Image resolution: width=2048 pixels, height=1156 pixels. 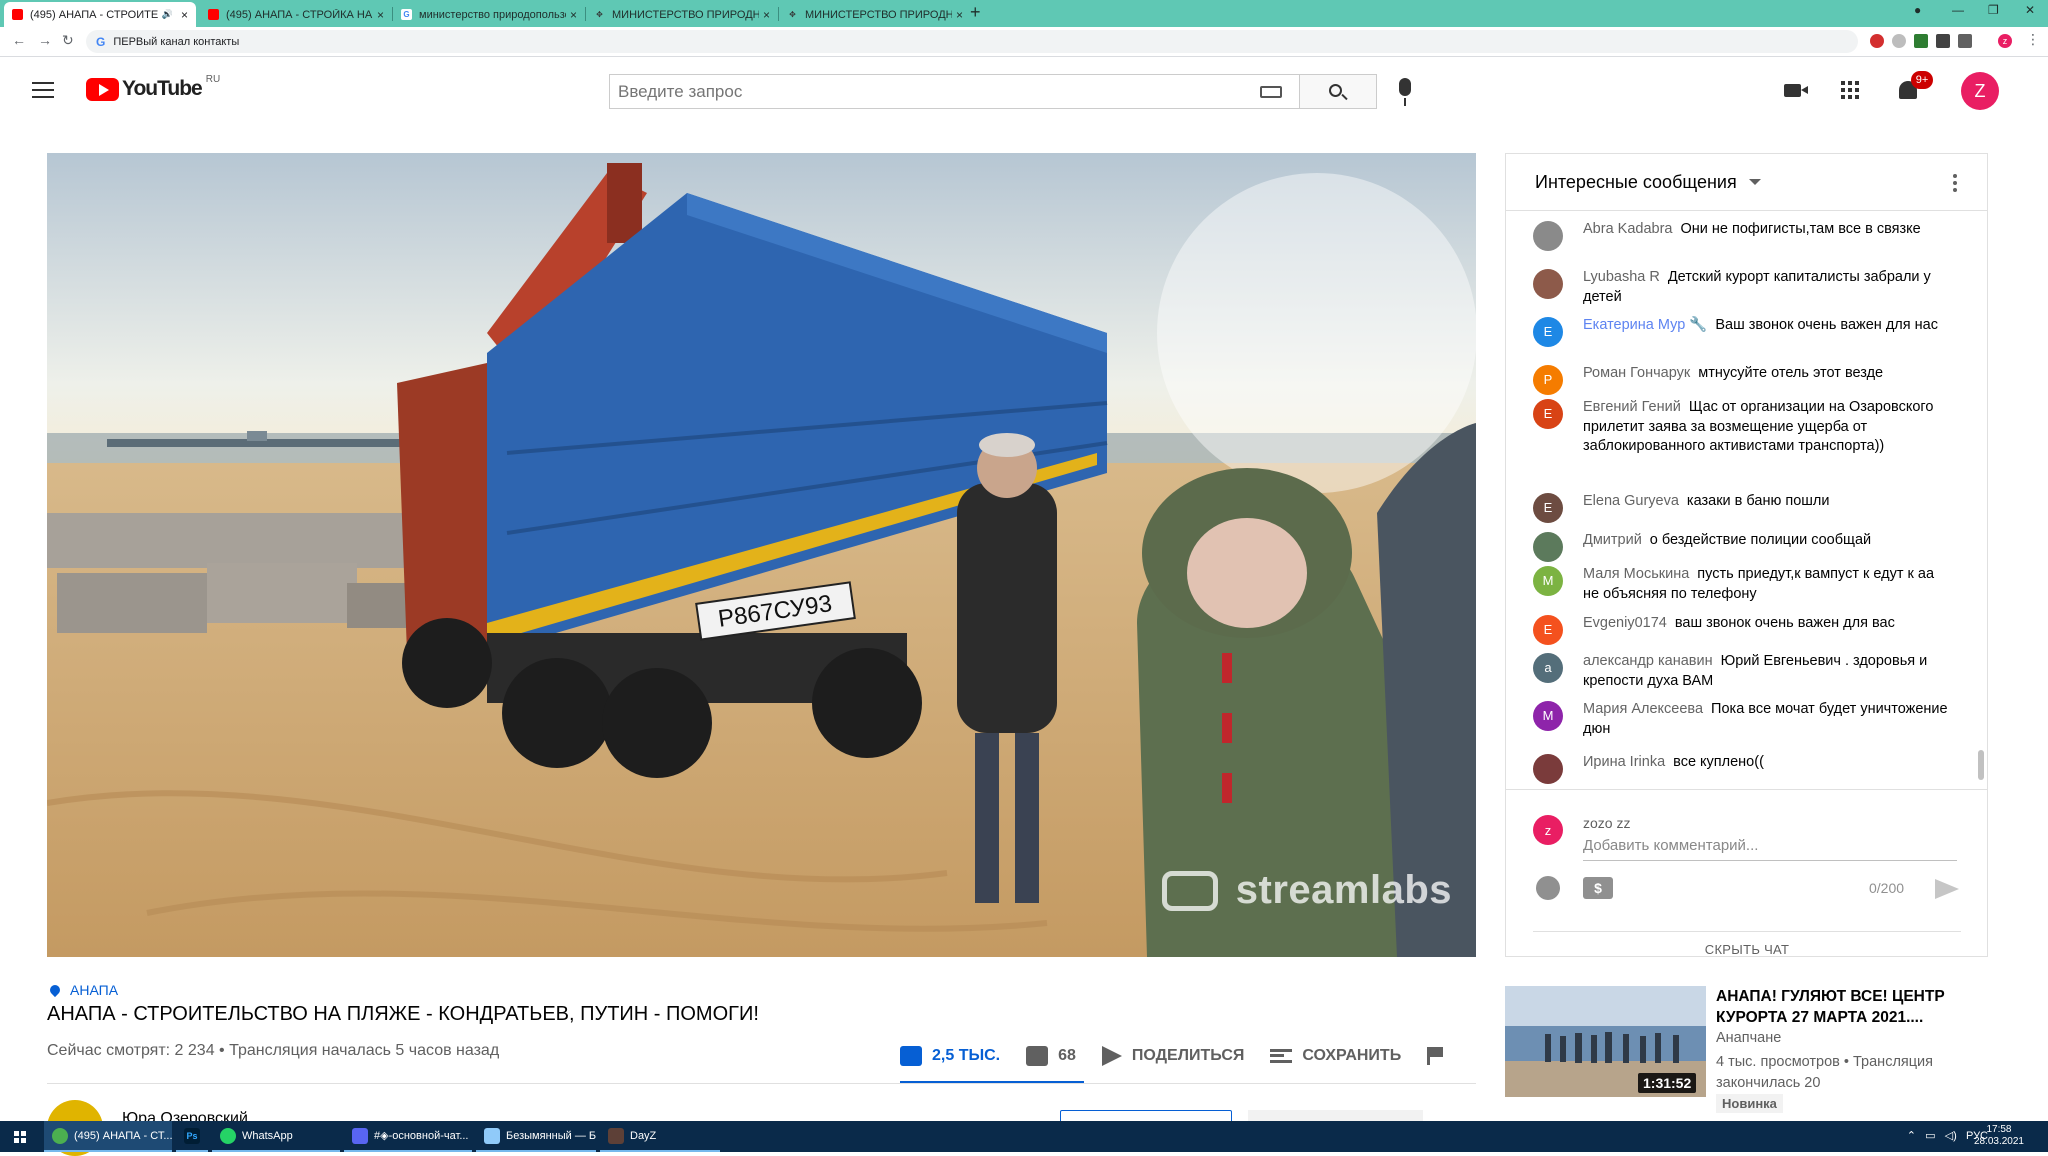 I want to click on reload-icon: ↻, so click(x=68, y=40).